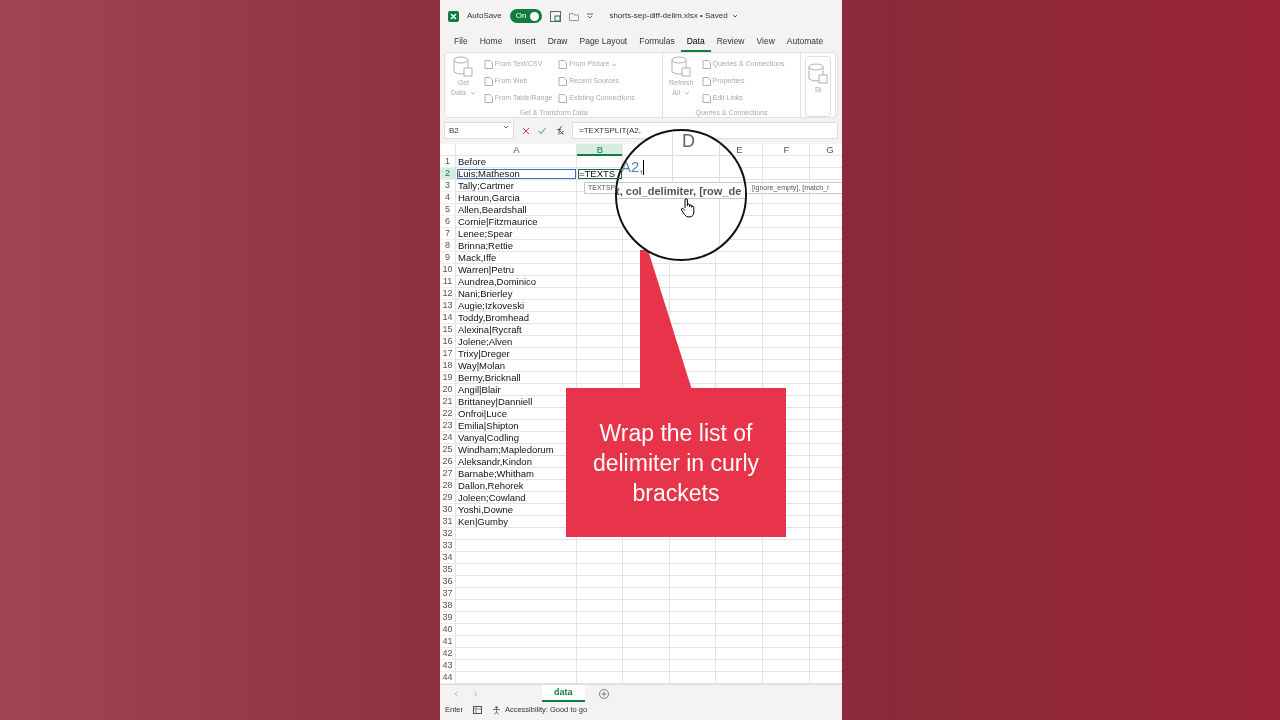 The height and width of the screenshot is (720, 1280). What do you see at coordinates (448, 498) in the screenshot?
I see `row-number: 29` at bounding box center [448, 498].